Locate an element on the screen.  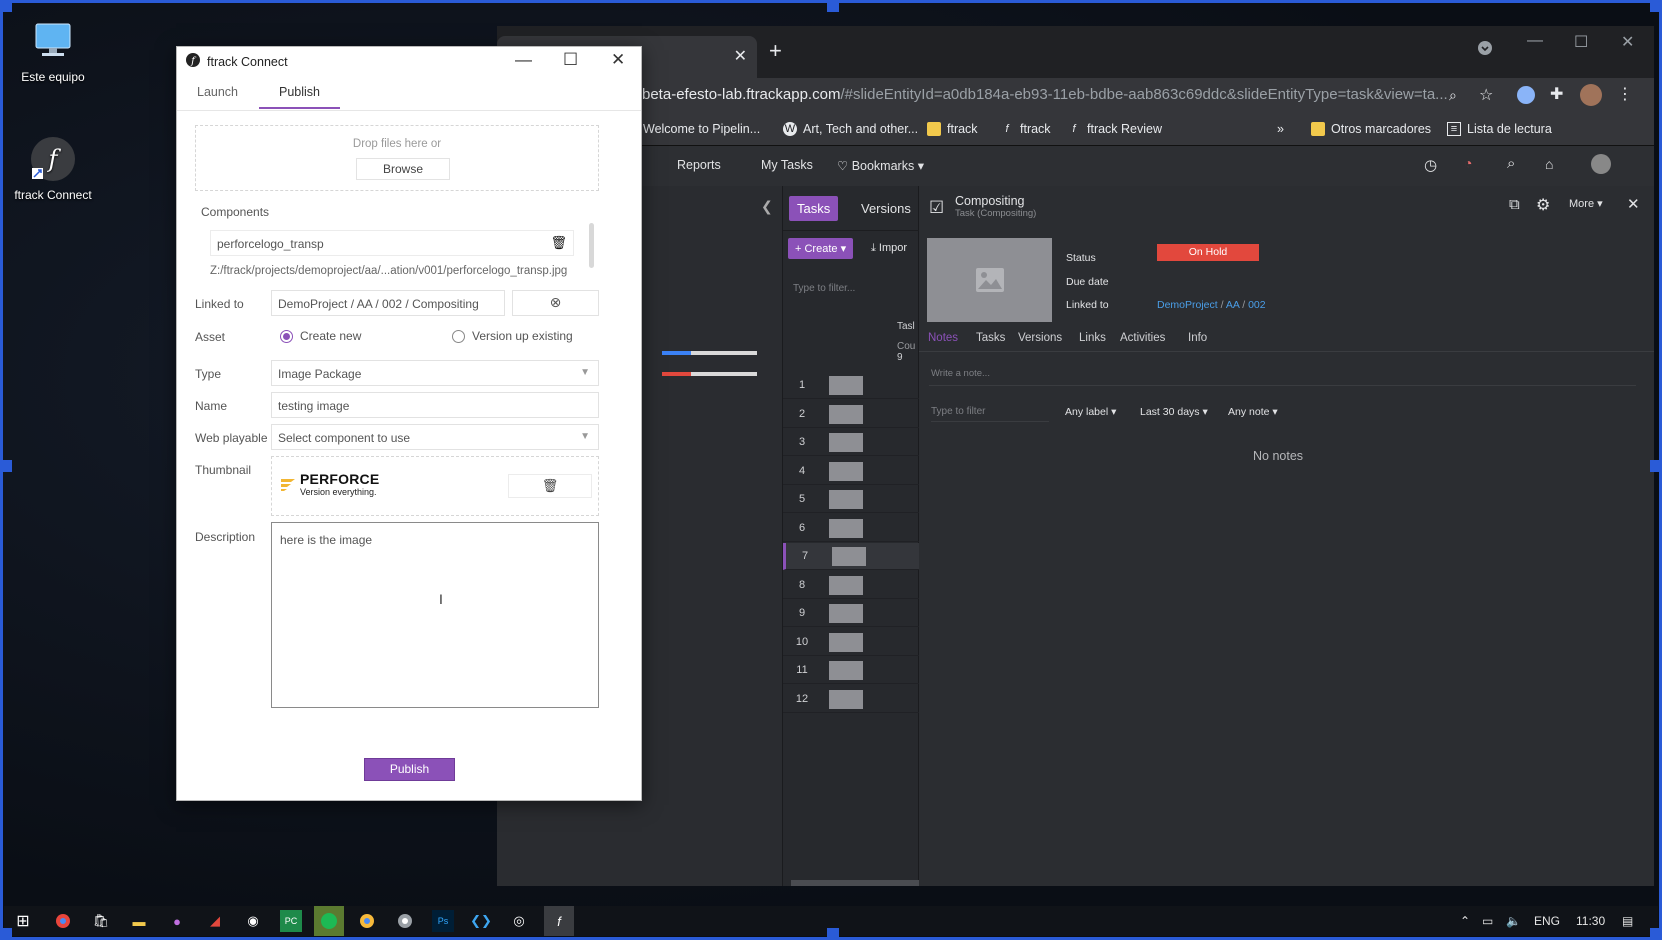
windows-start-icon: ⊞ is located at coordinates (23, 921).